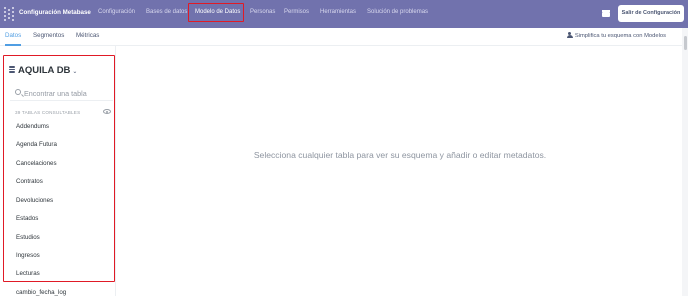  What do you see at coordinates (48, 112) in the screenshot?
I see `queryable-tables-count: 39 TABLAS CONSULTABLES` at bounding box center [48, 112].